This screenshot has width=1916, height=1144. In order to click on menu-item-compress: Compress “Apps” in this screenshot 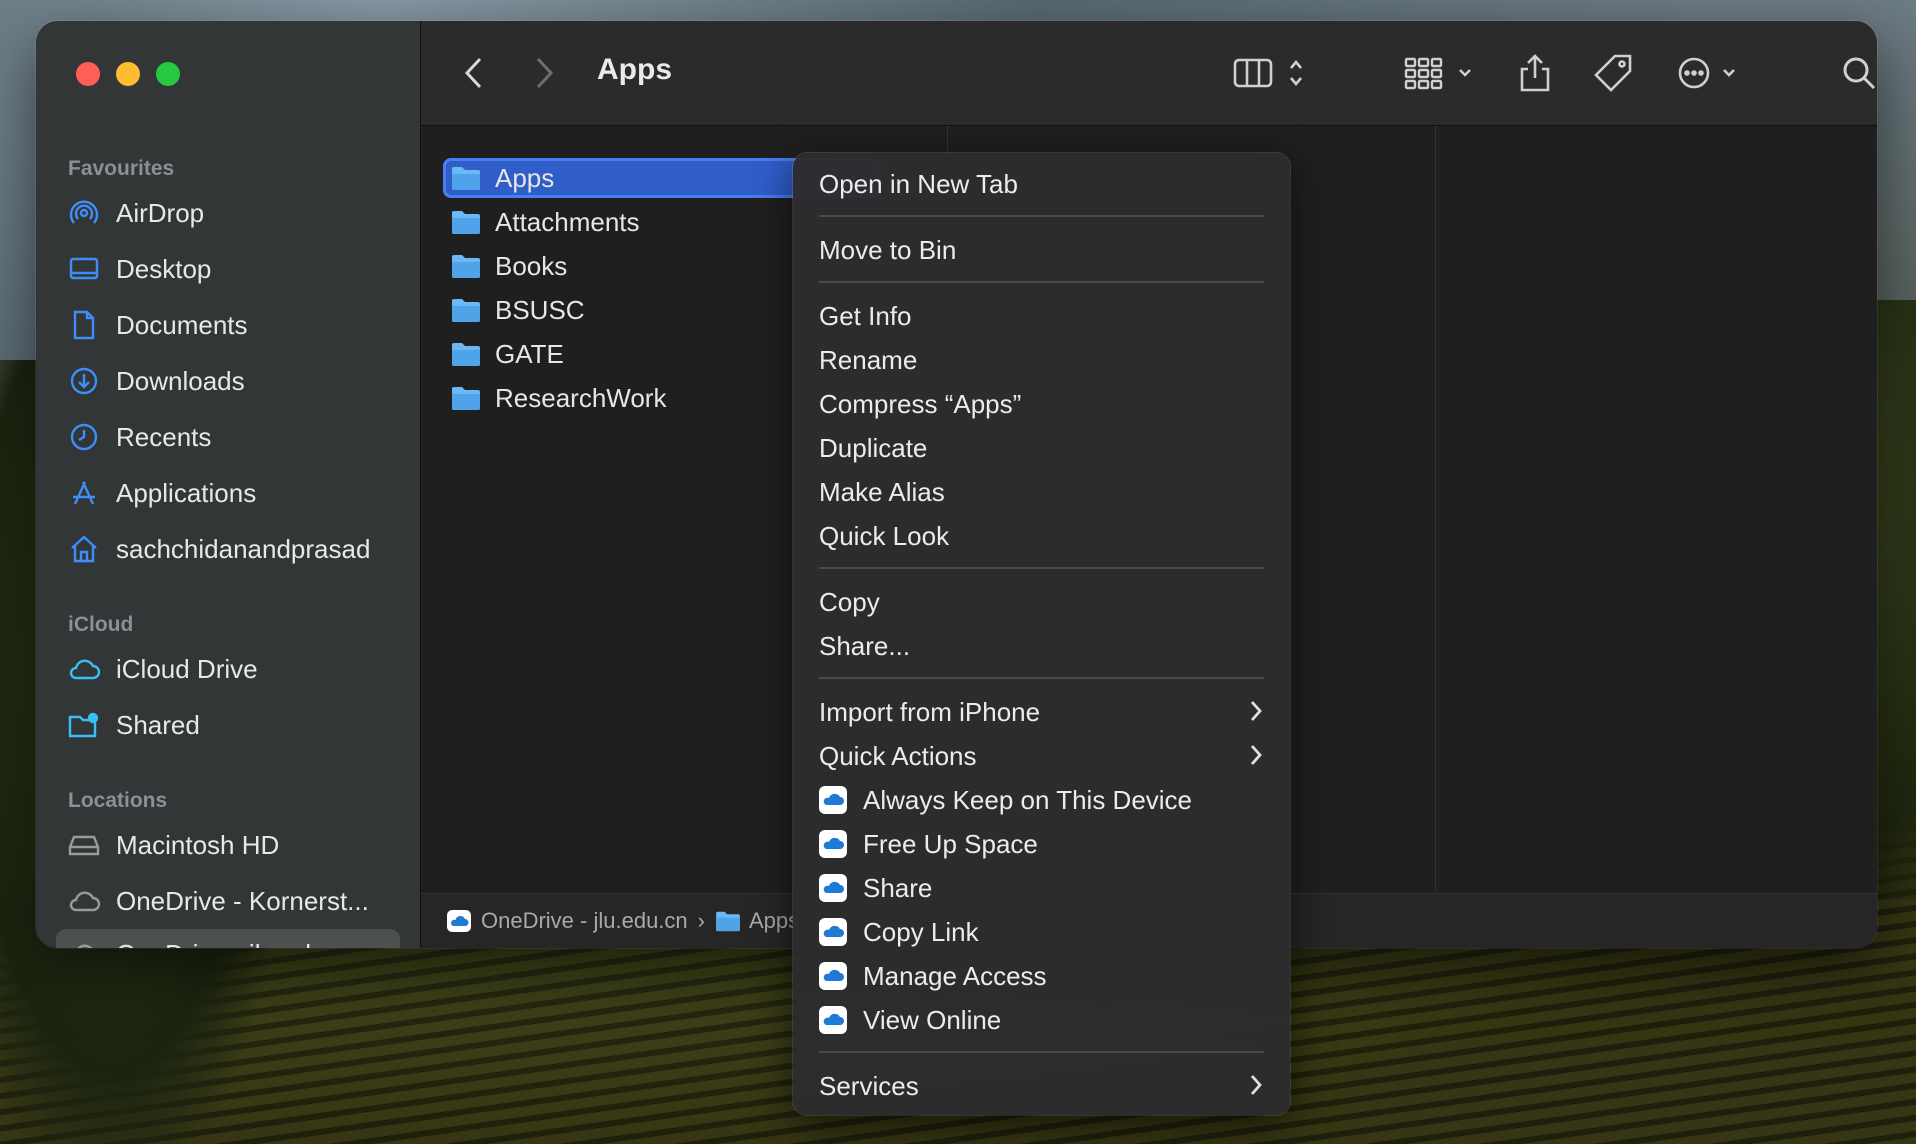, I will do `click(1041, 404)`.